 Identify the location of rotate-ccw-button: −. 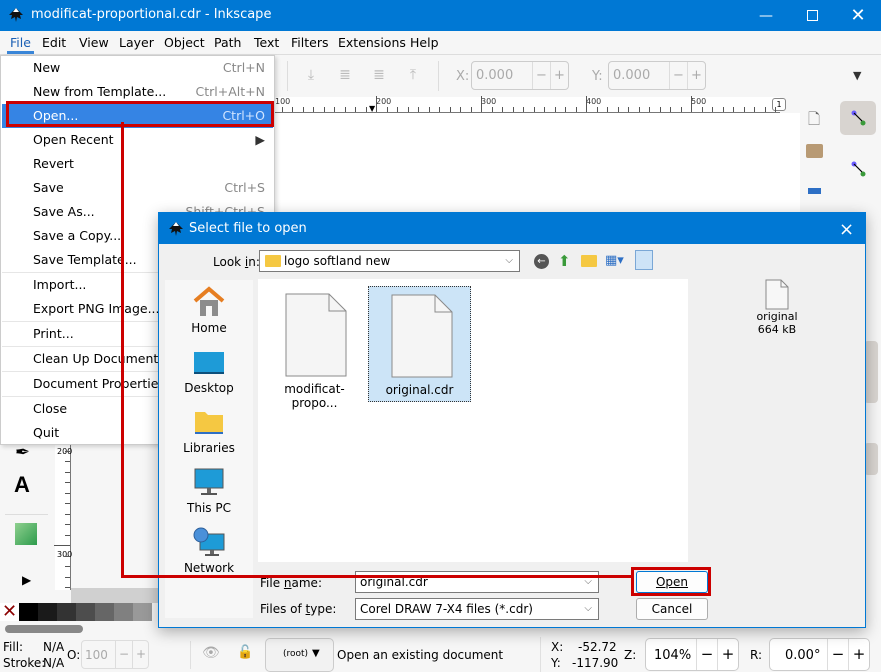
(837, 654).